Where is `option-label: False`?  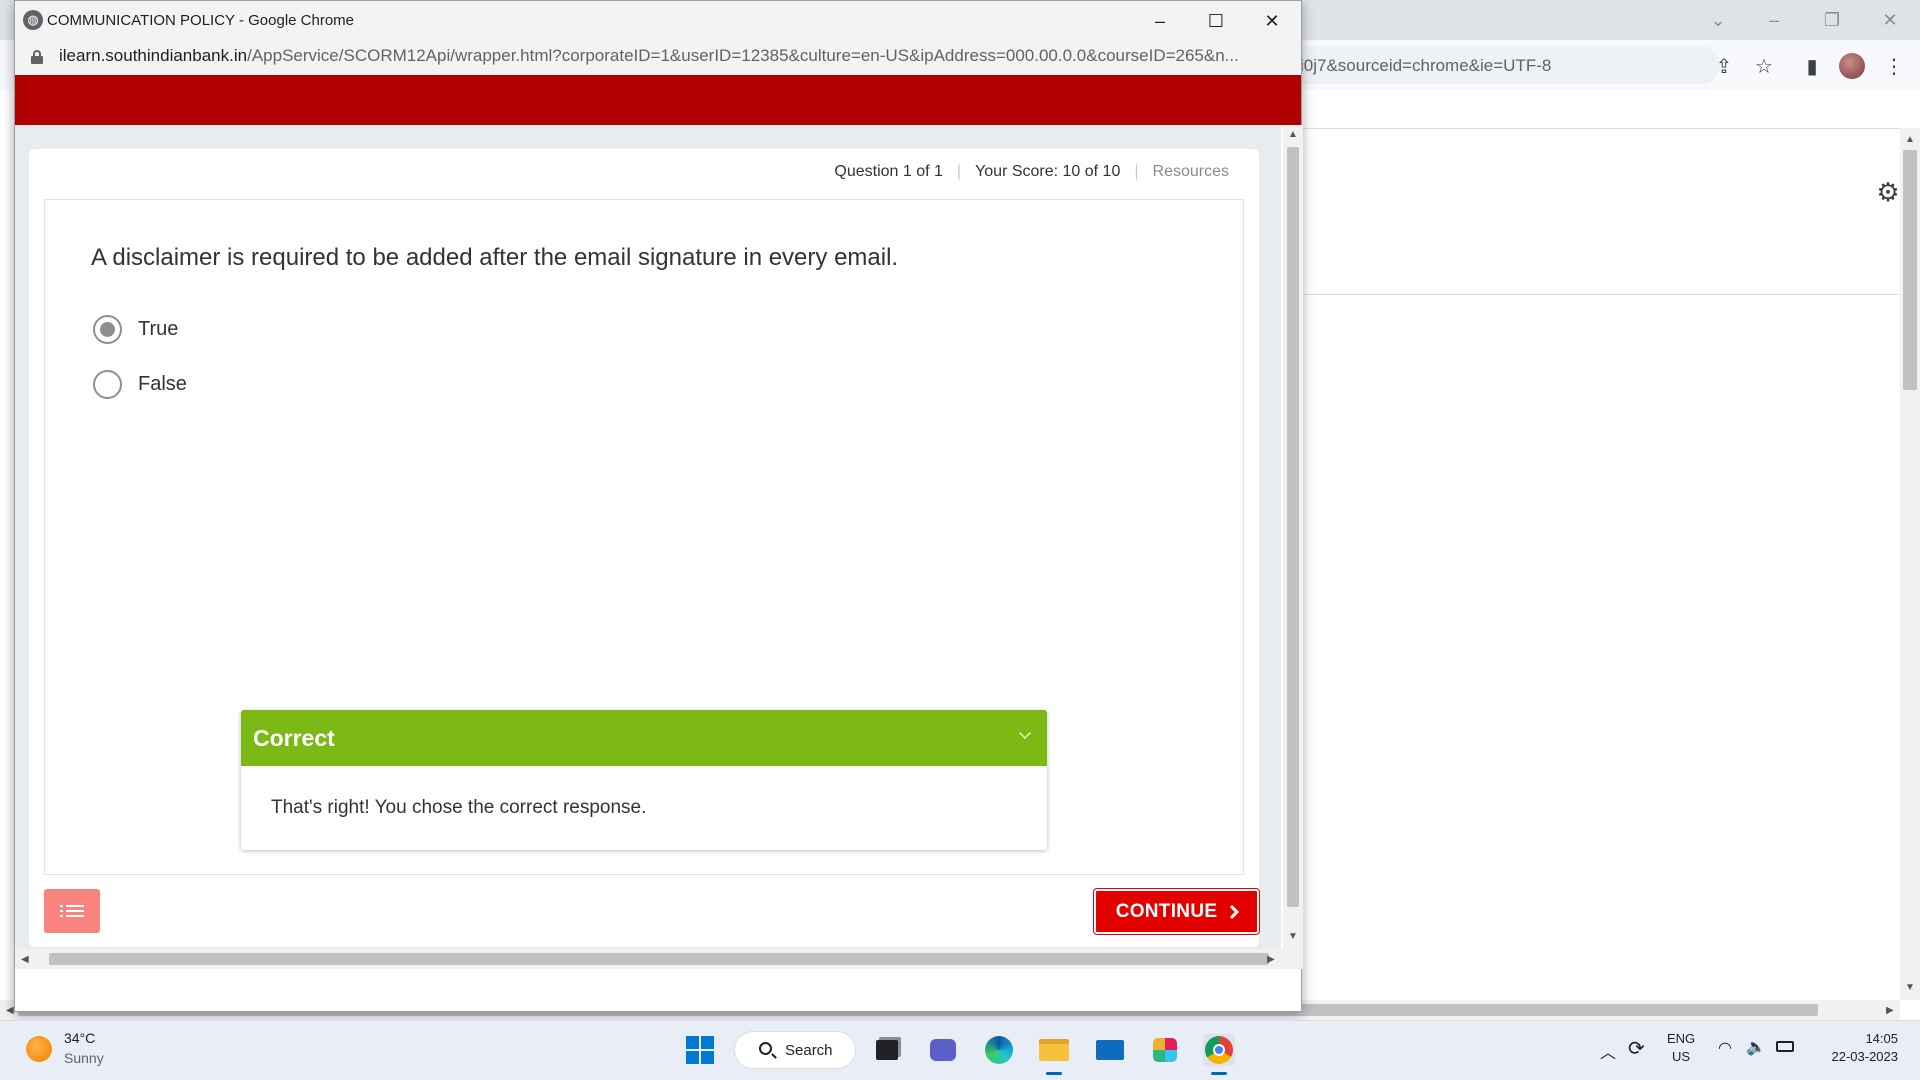 option-label: False is located at coordinates (162, 384).